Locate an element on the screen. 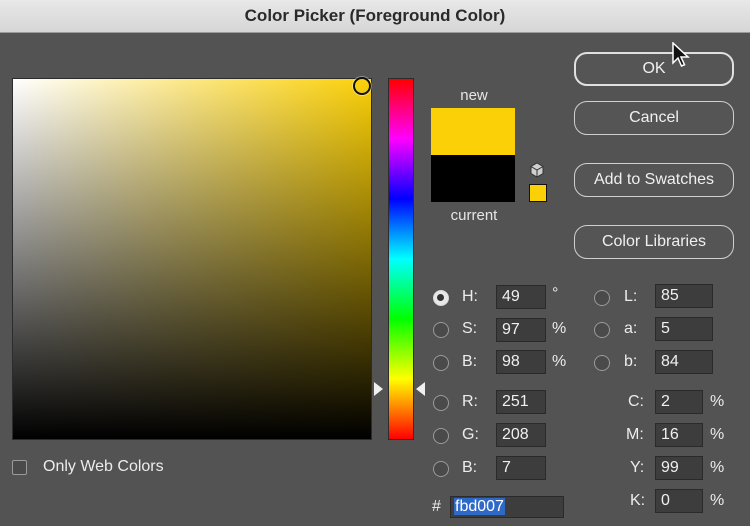 The height and width of the screenshot is (526, 750). hue-label: H: is located at coordinates (470, 296).